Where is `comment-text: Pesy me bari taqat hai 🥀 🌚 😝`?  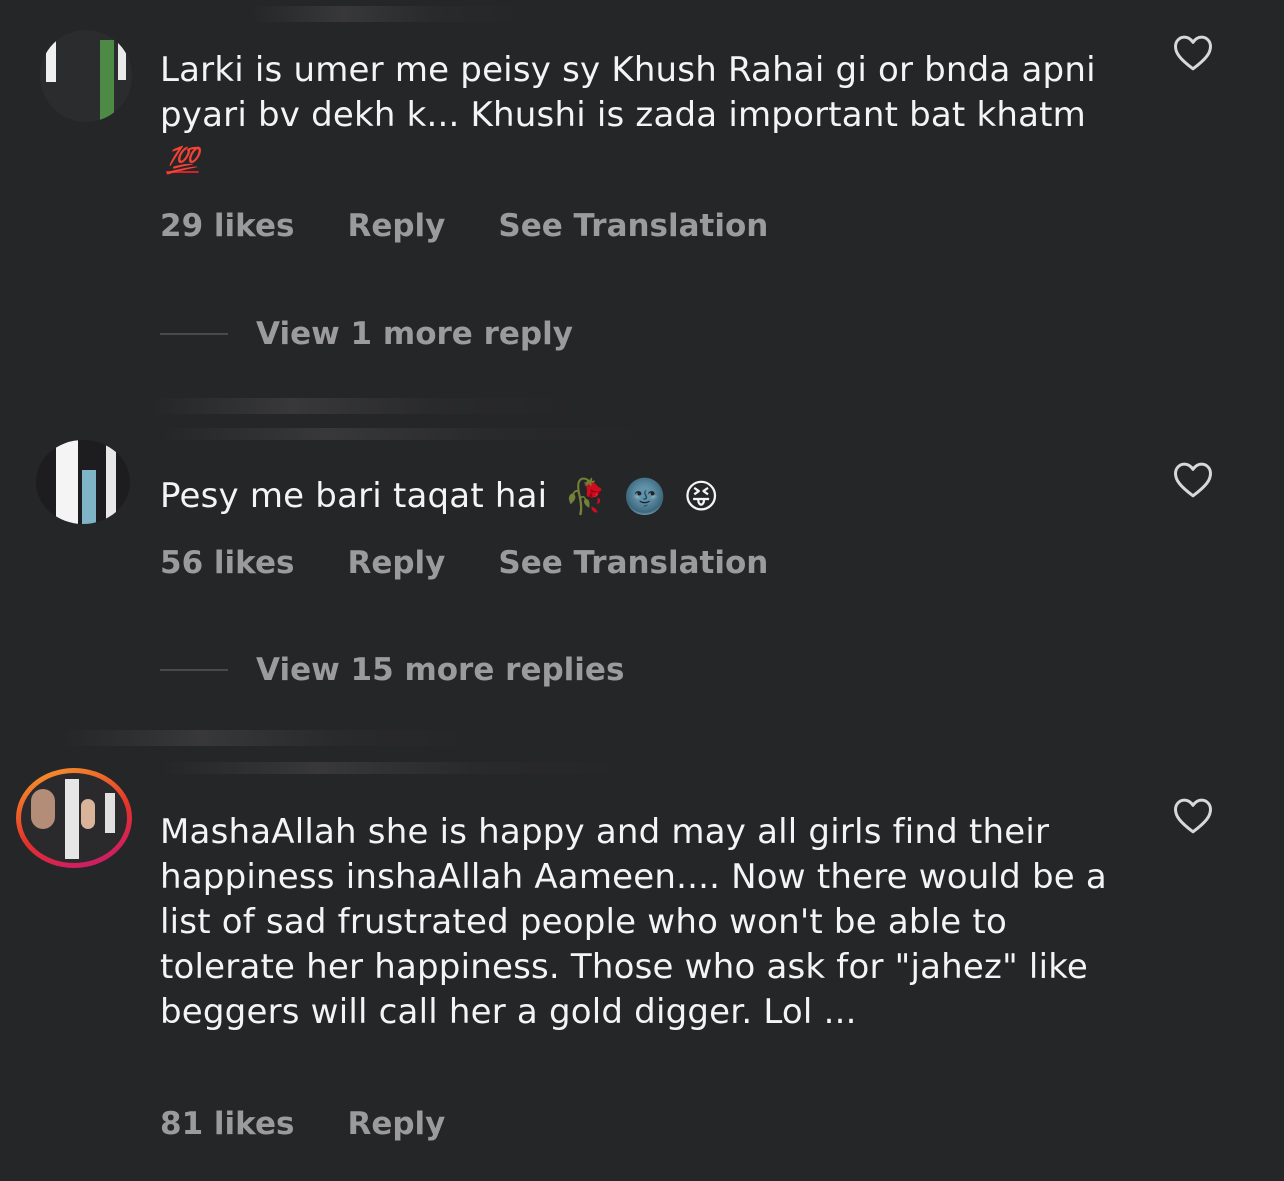
comment-text: Pesy me bari taqat hai 🥀 🌚 😝 is located at coordinates (640, 497).